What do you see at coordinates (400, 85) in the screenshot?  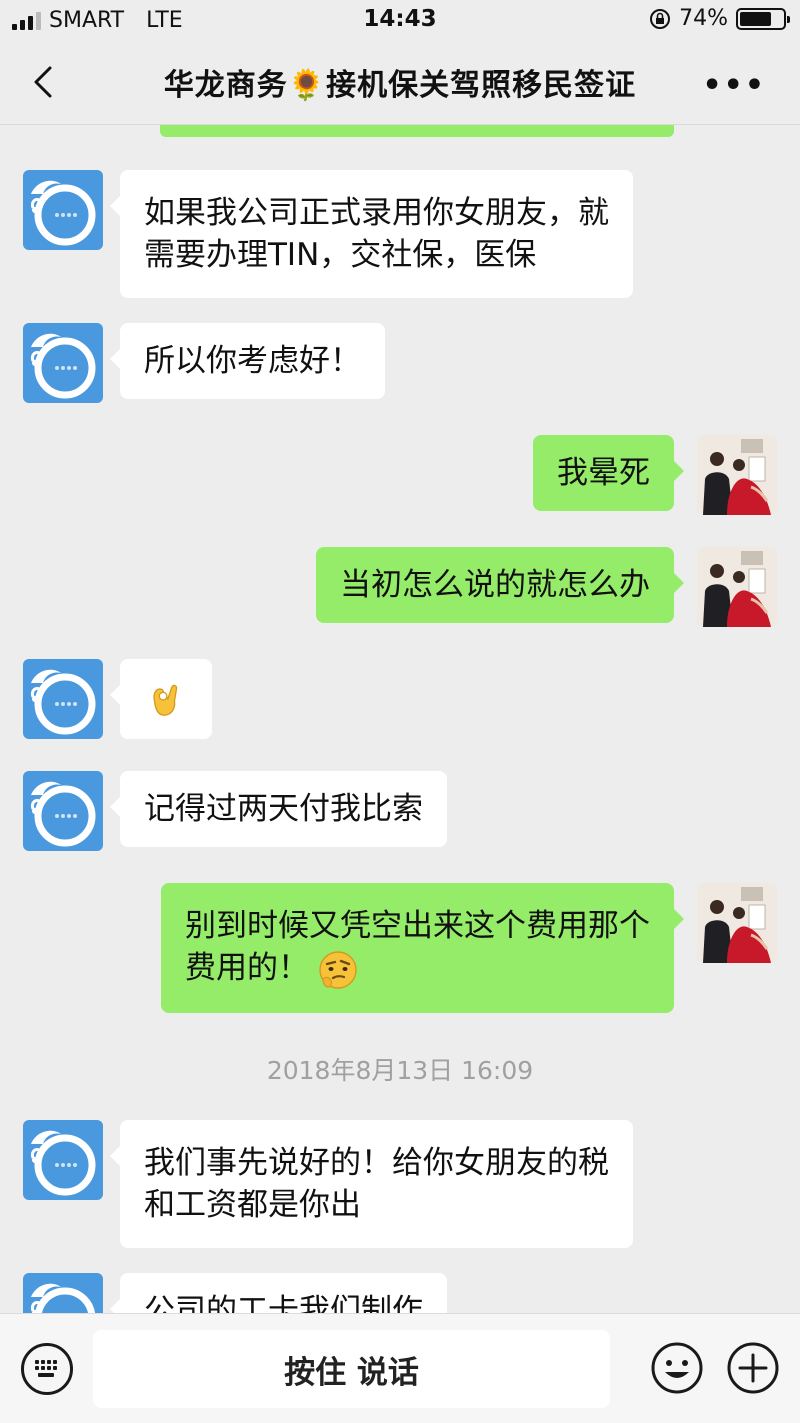 I see `chat-title: 华龙商务🌻接机保关驾照移民签证` at bounding box center [400, 85].